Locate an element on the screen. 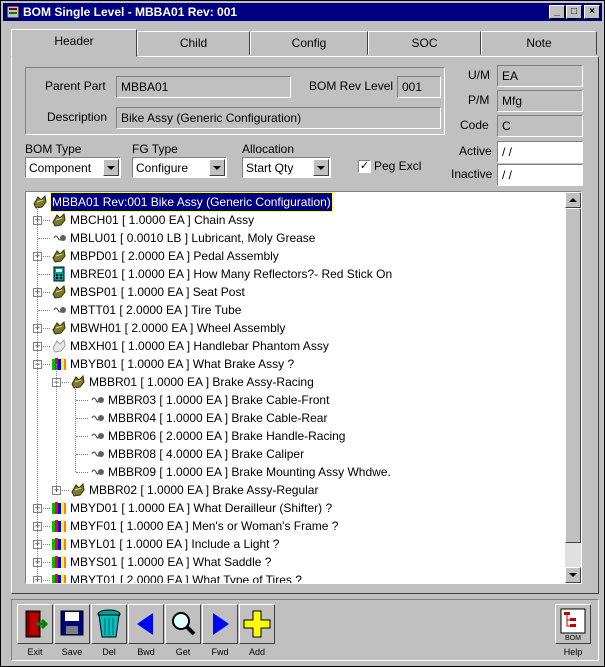 This screenshot has height=667, width=605. tree-scrollbar is located at coordinates (573, 387).